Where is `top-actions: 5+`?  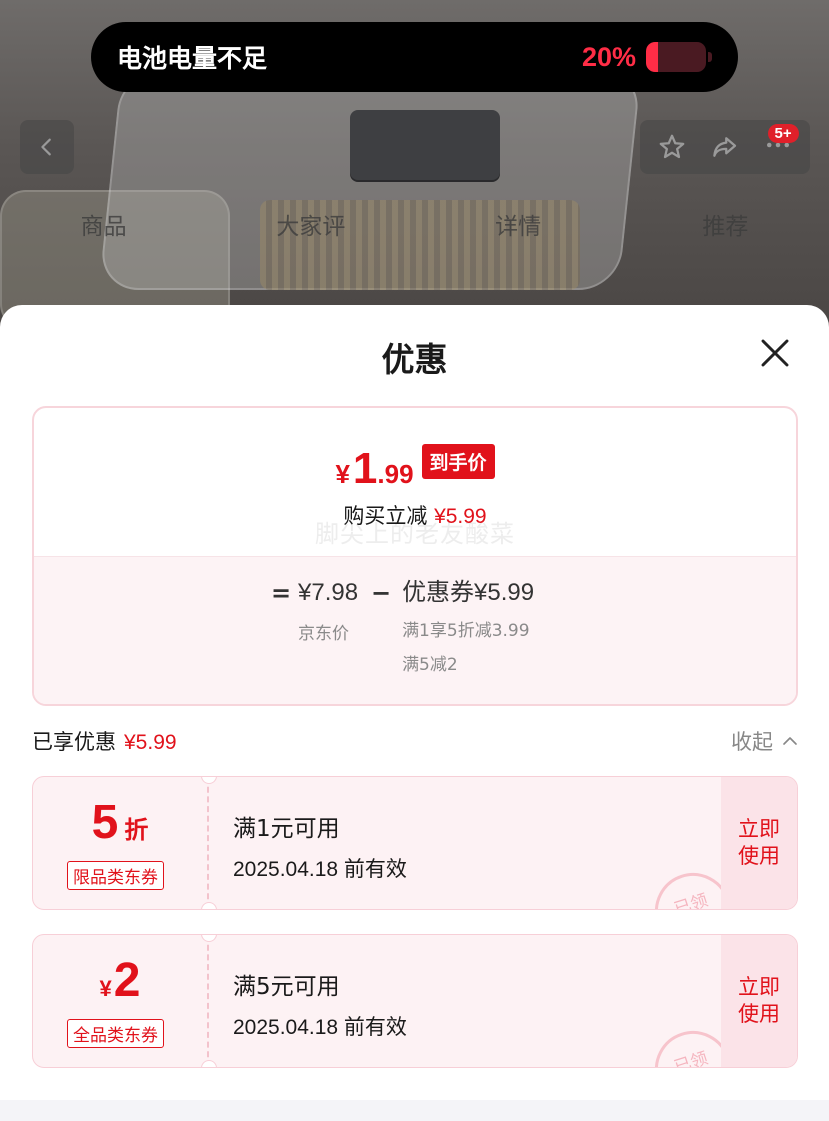
top-actions: 5+ is located at coordinates (725, 147).